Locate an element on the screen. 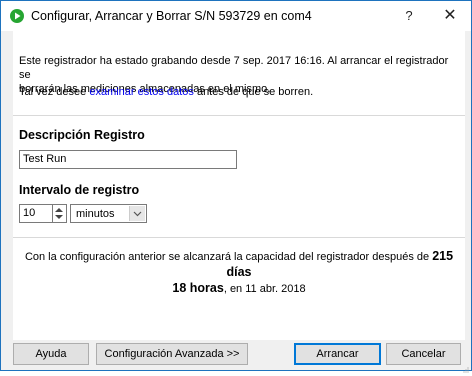  help-button: Ayuda is located at coordinates (51, 354).